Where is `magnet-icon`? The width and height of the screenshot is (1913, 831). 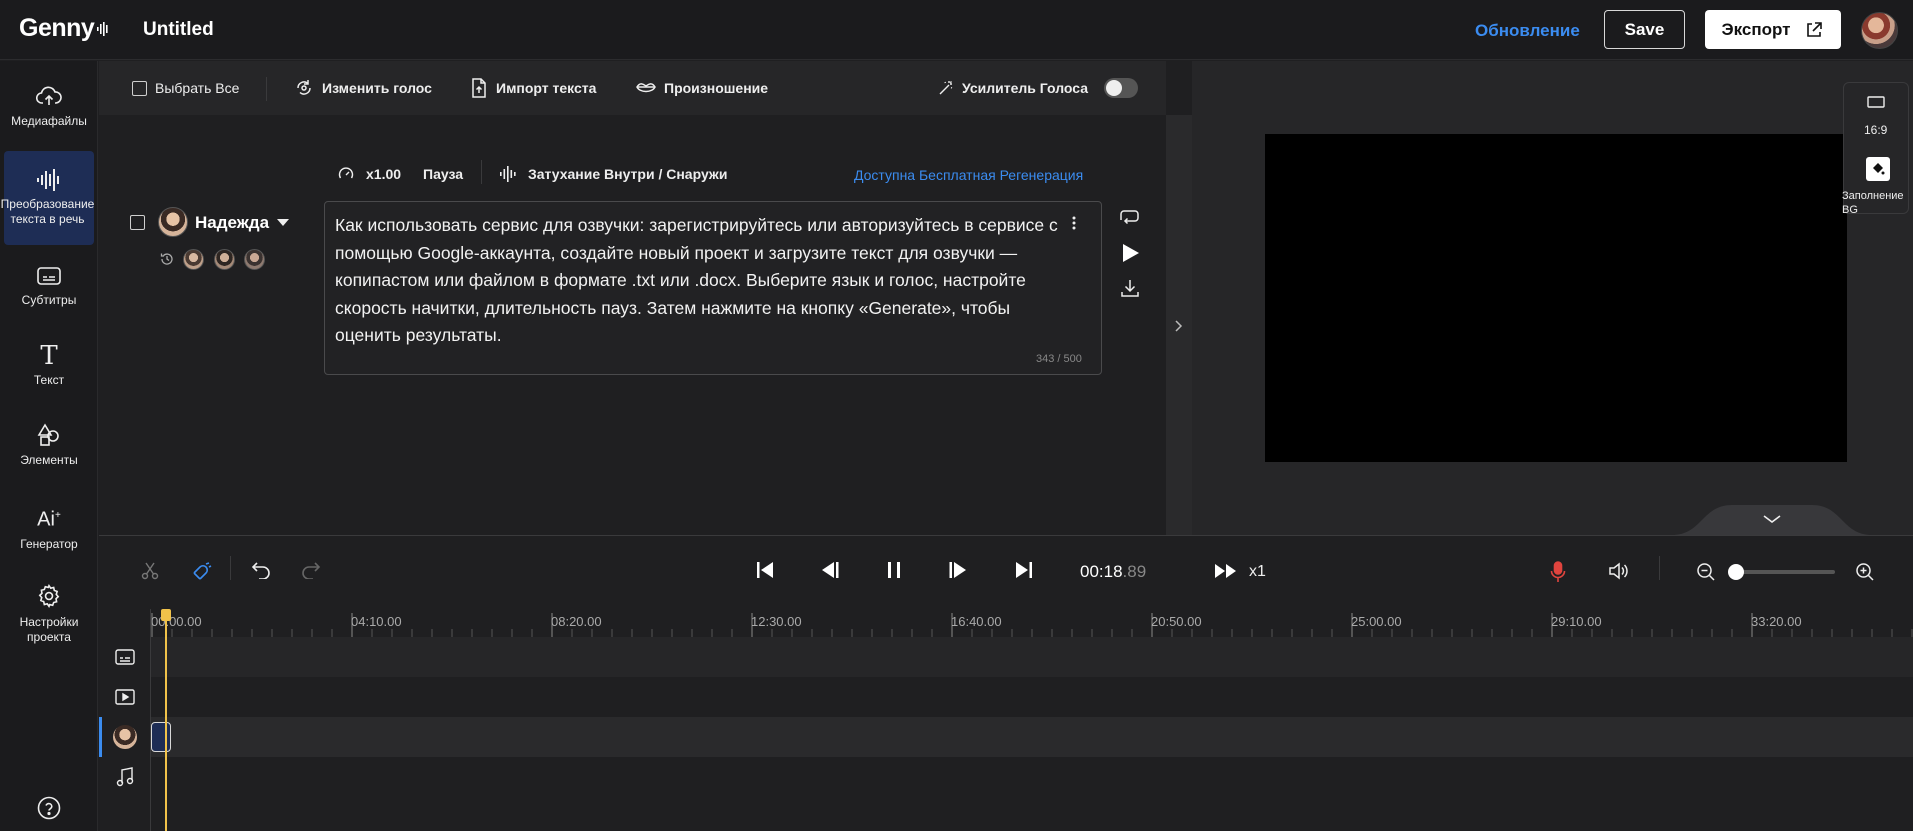
magnet-icon is located at coordinates (201, 572).